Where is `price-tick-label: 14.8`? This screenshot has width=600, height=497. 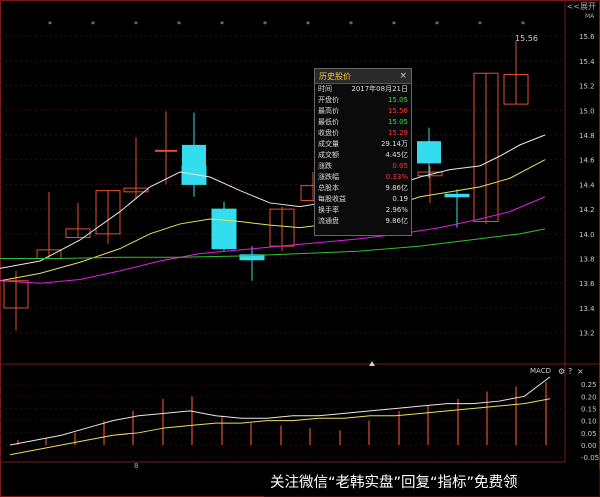
price-tick-label: 14.8 is located at coordinates (587, 136).